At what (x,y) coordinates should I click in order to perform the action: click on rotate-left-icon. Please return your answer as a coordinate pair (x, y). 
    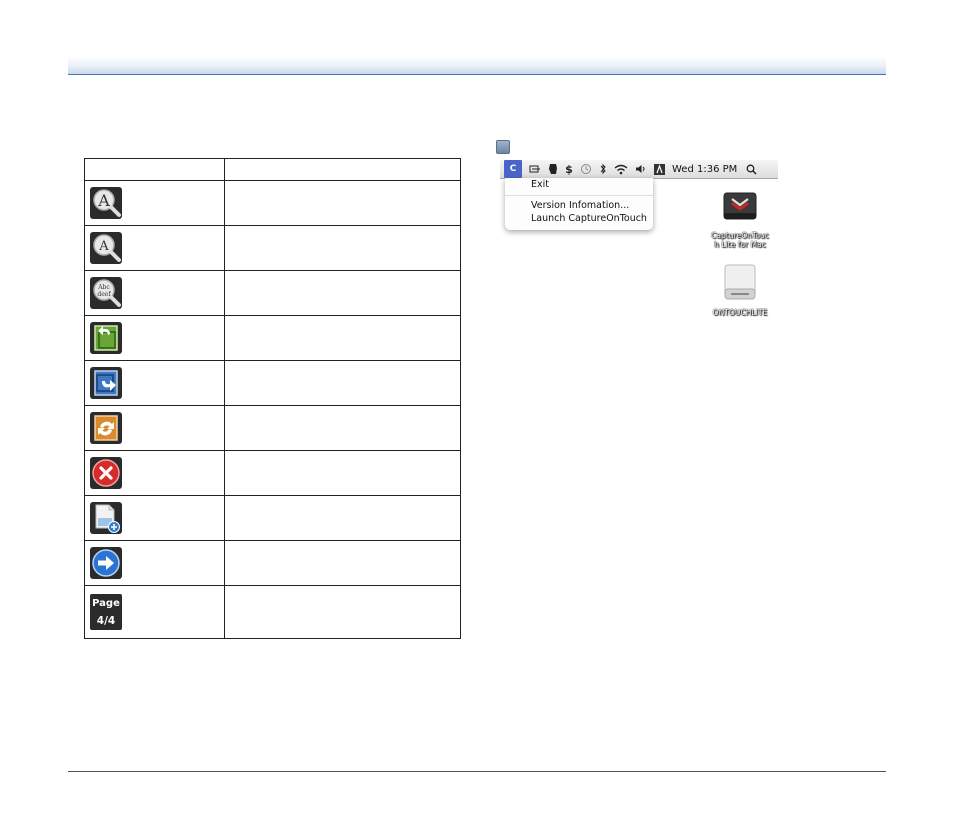
    Looking at the image, I should click on (106, 338).